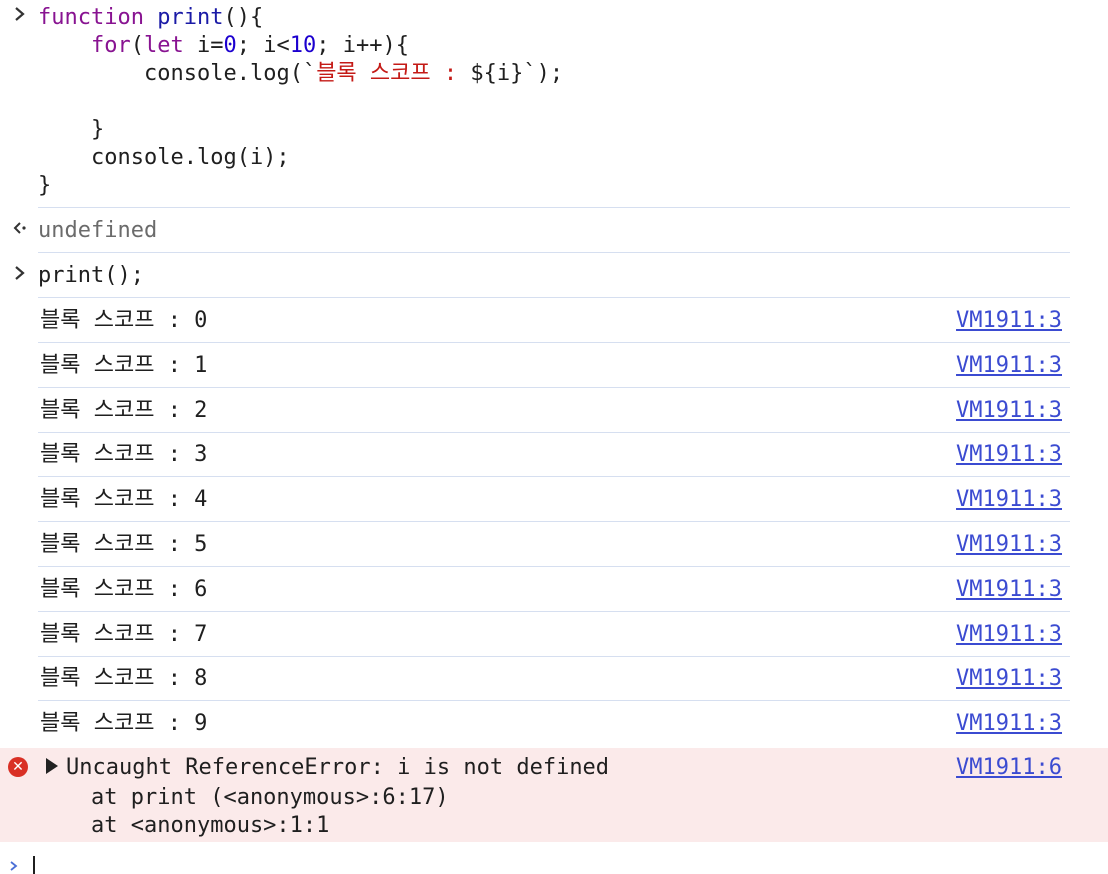 Image resolution: width=1108 pixels, height=874 pixels. I want to click on code-punct: ; i++){, so click(362, 45).